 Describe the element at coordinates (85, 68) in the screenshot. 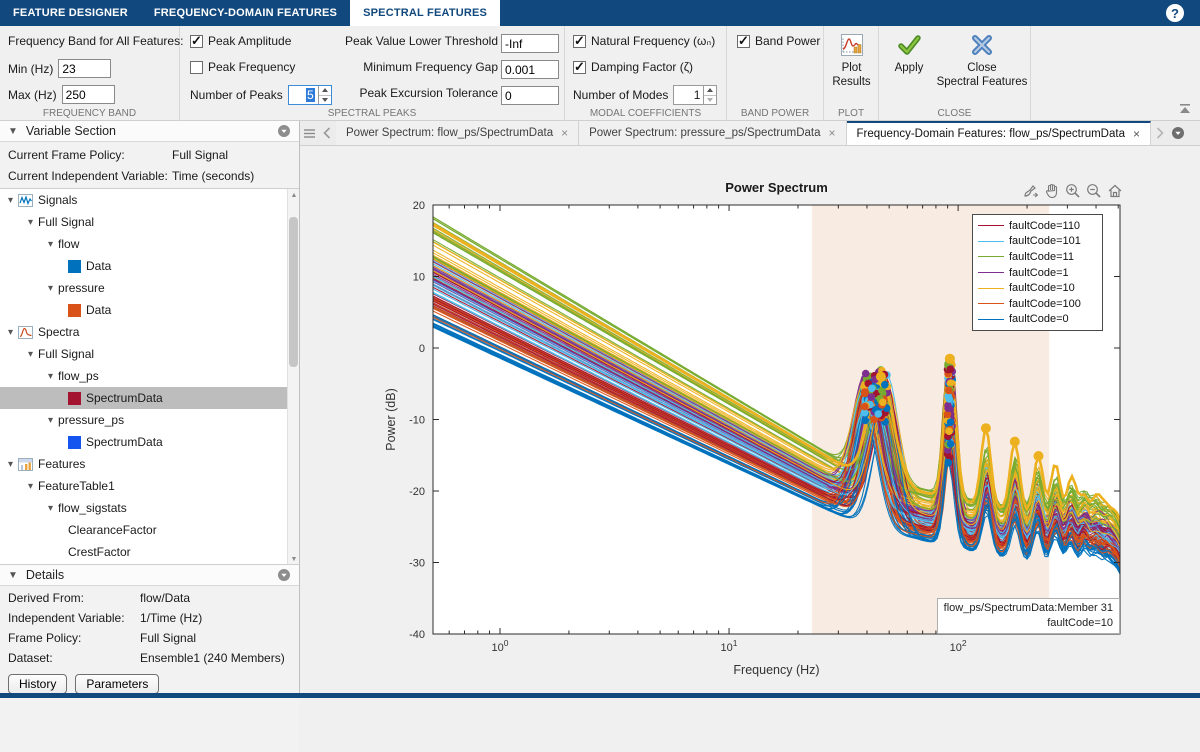

I see `min-hz-field` at that location.